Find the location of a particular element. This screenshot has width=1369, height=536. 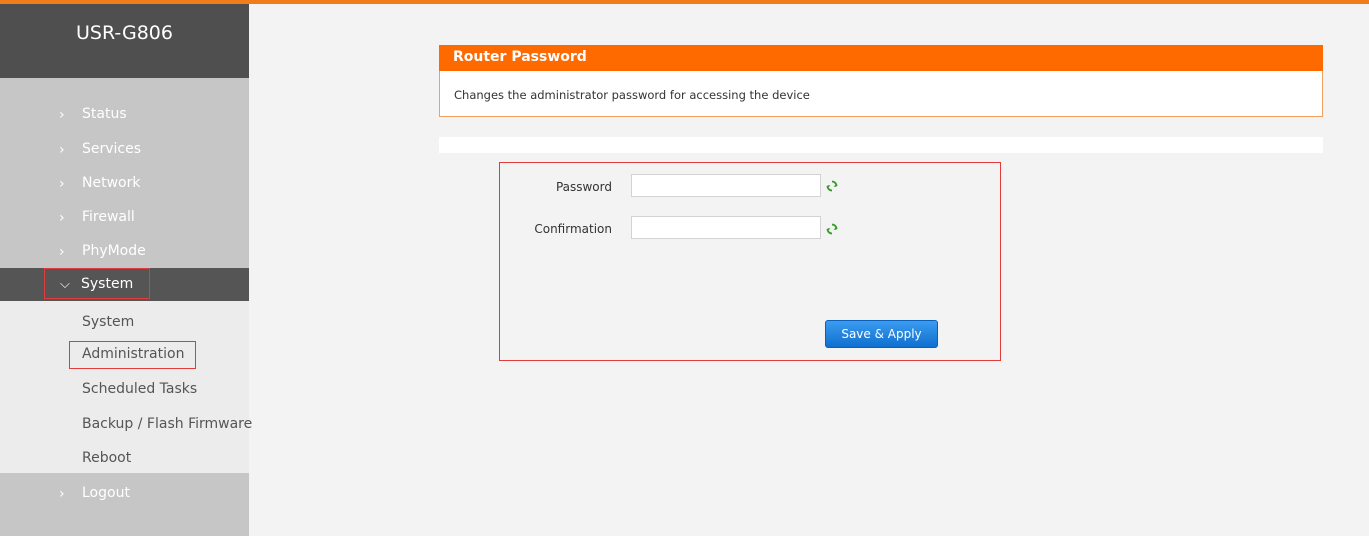

sidebar-item-status: › Status is located at coordinates (124, 115).